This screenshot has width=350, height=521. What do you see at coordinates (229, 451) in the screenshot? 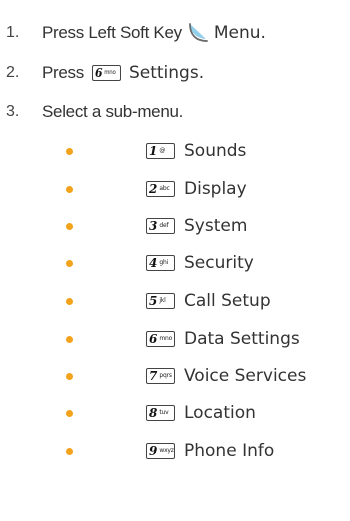
I see `submenu-label: Phone Info` at bounding box center [229, 451].